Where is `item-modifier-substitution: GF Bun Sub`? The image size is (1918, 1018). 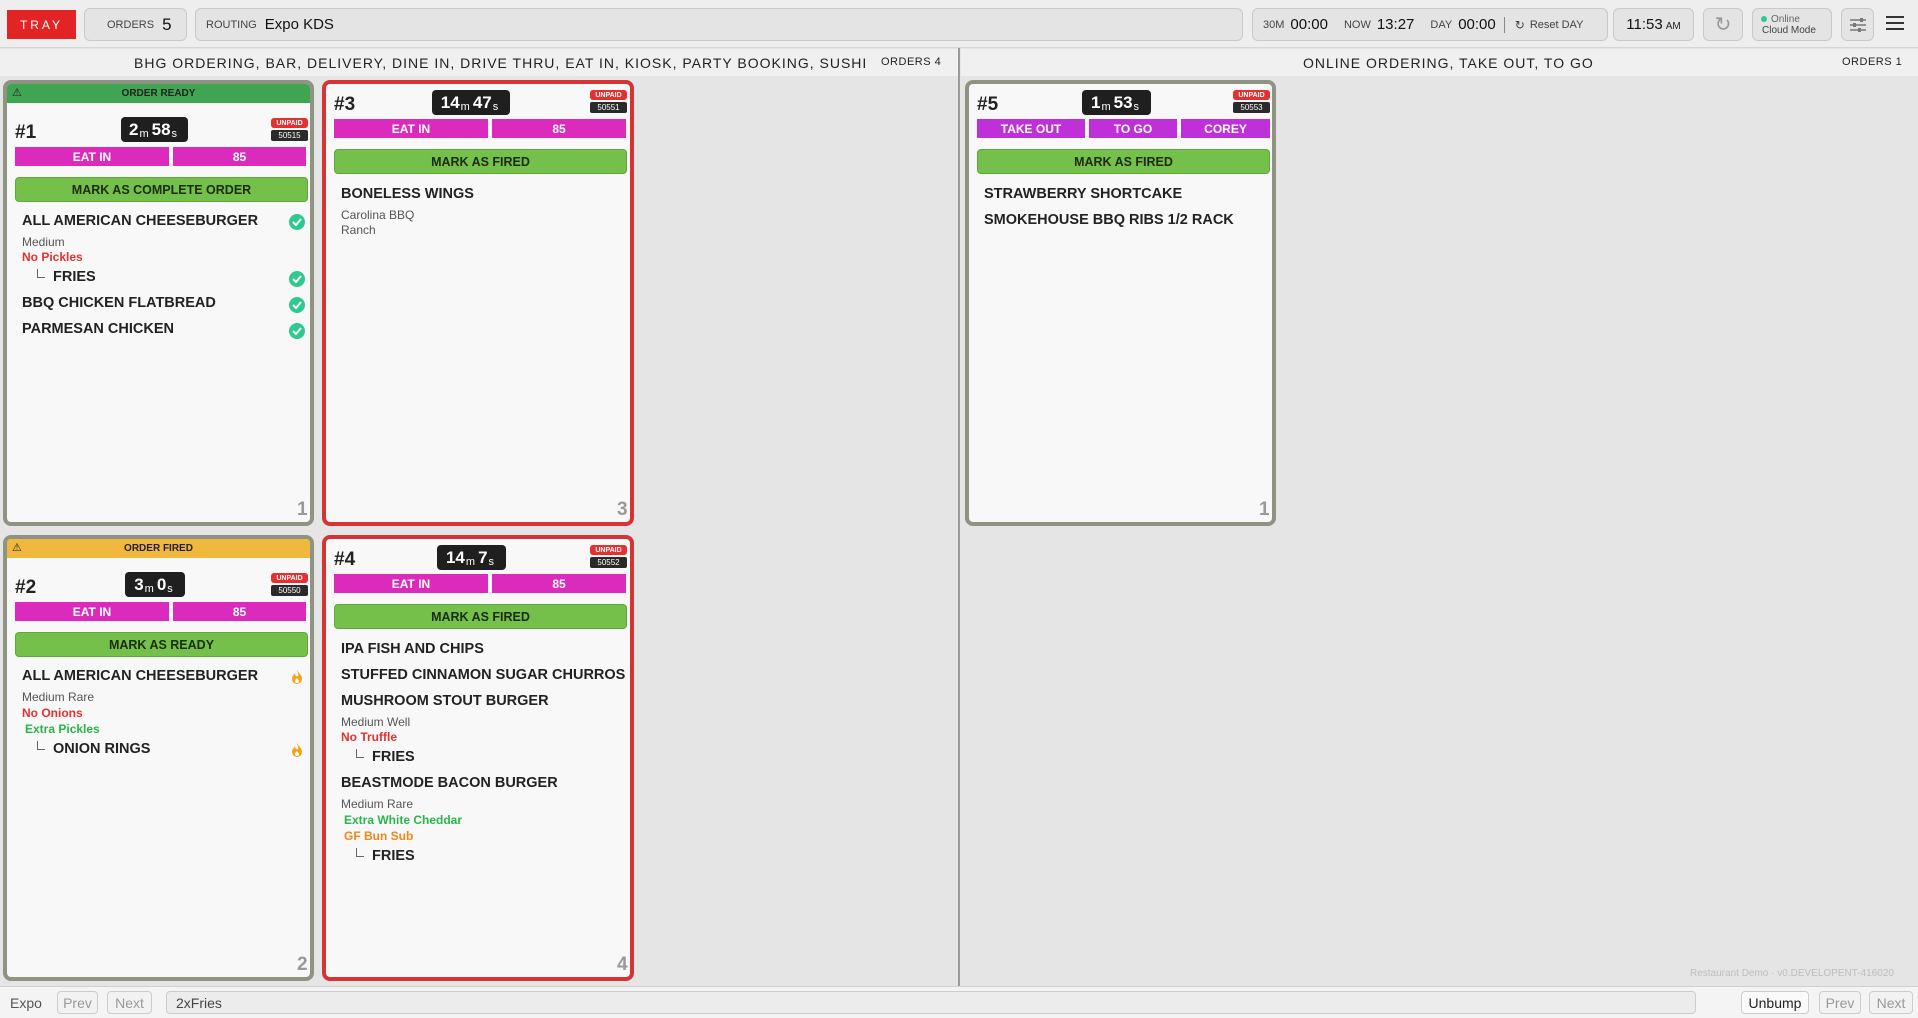
item-modifier-substitution: GF Bun Sub is located at coordinates (379, 836).